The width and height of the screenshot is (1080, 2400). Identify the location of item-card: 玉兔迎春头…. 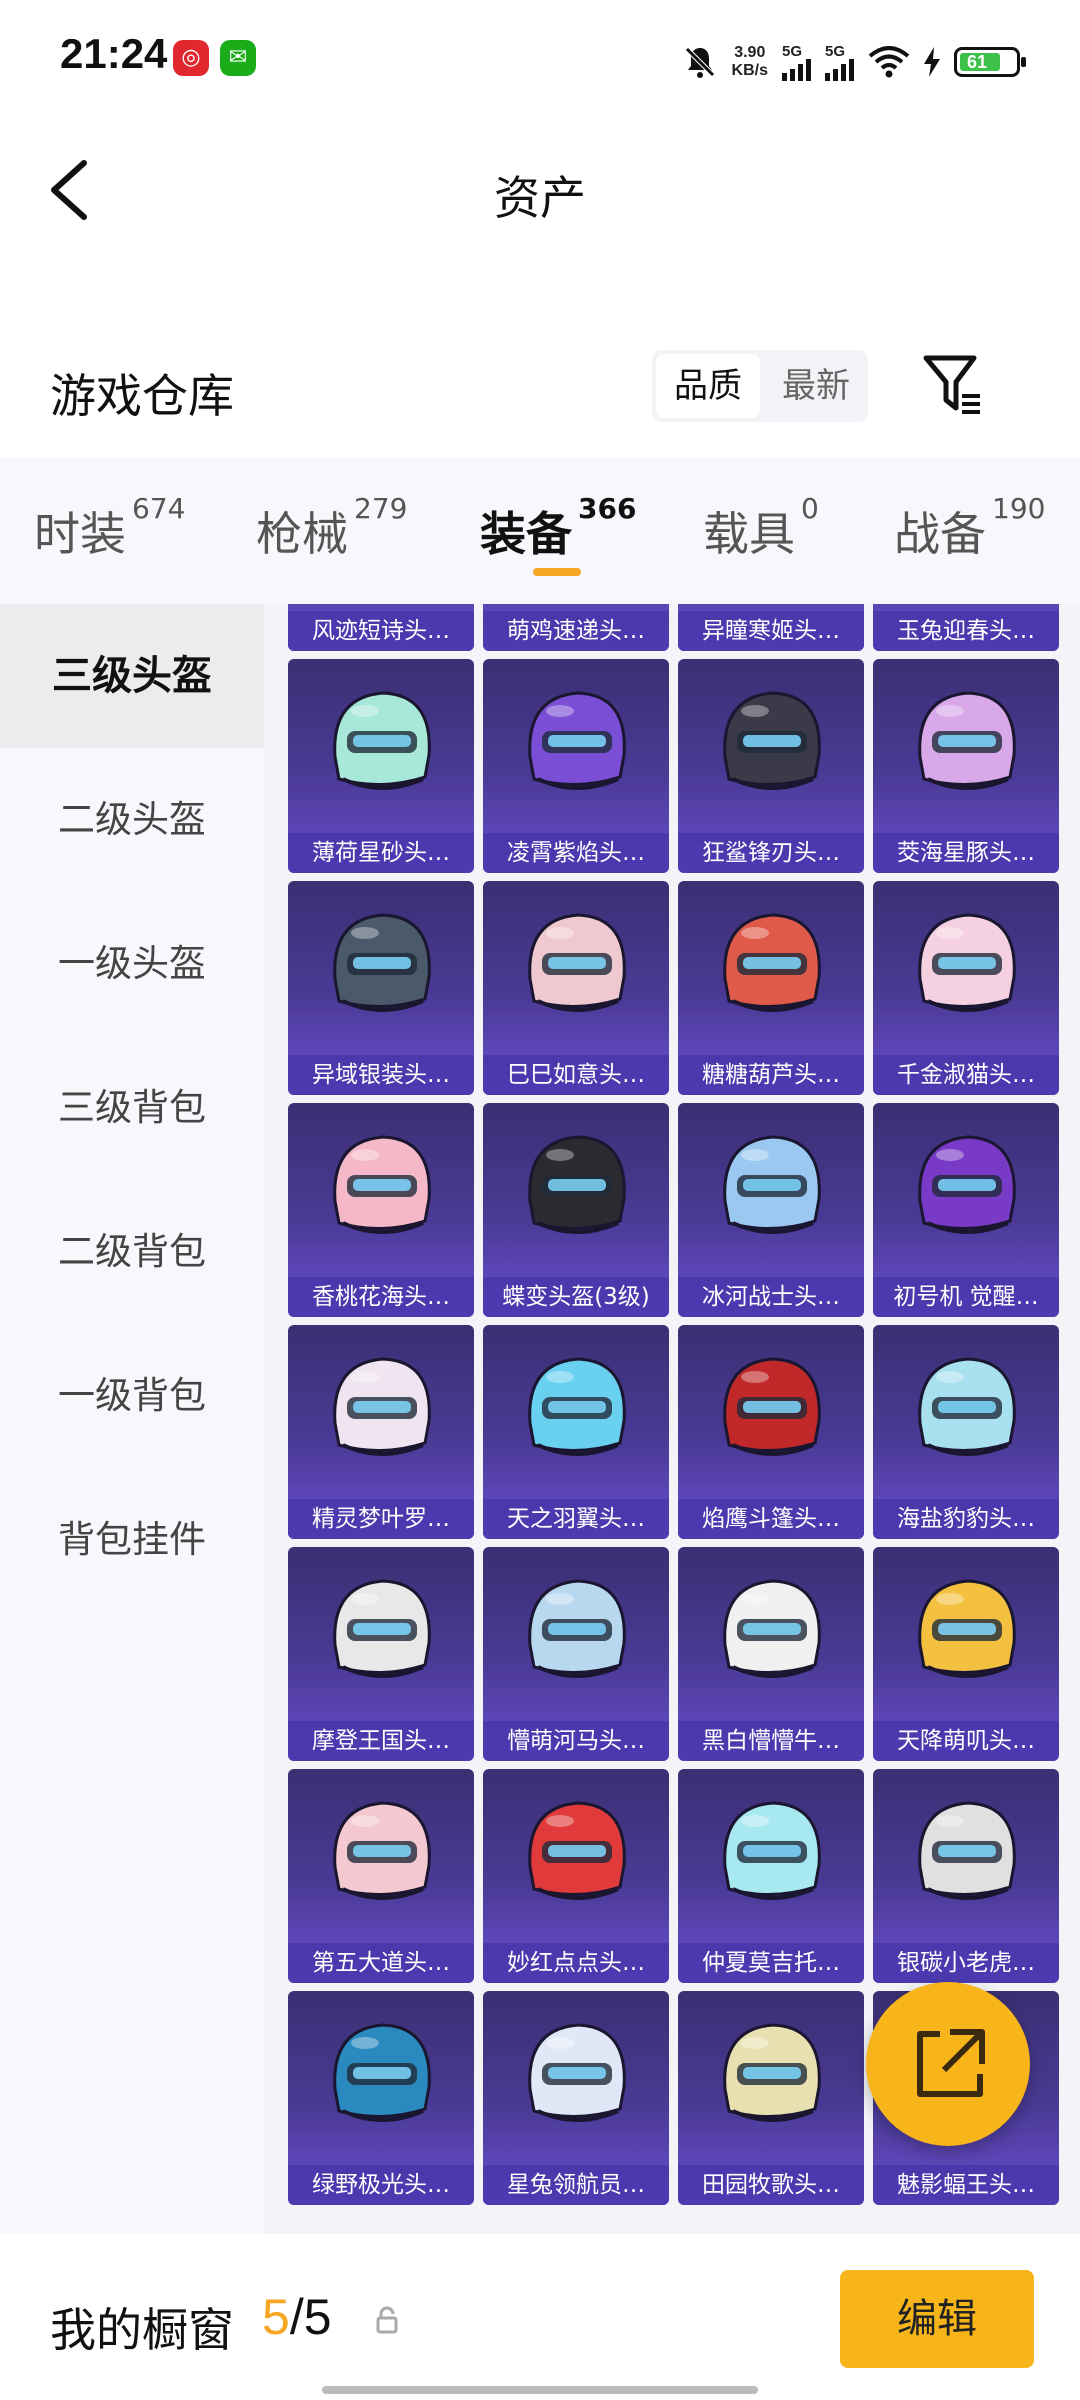
(966, 627).